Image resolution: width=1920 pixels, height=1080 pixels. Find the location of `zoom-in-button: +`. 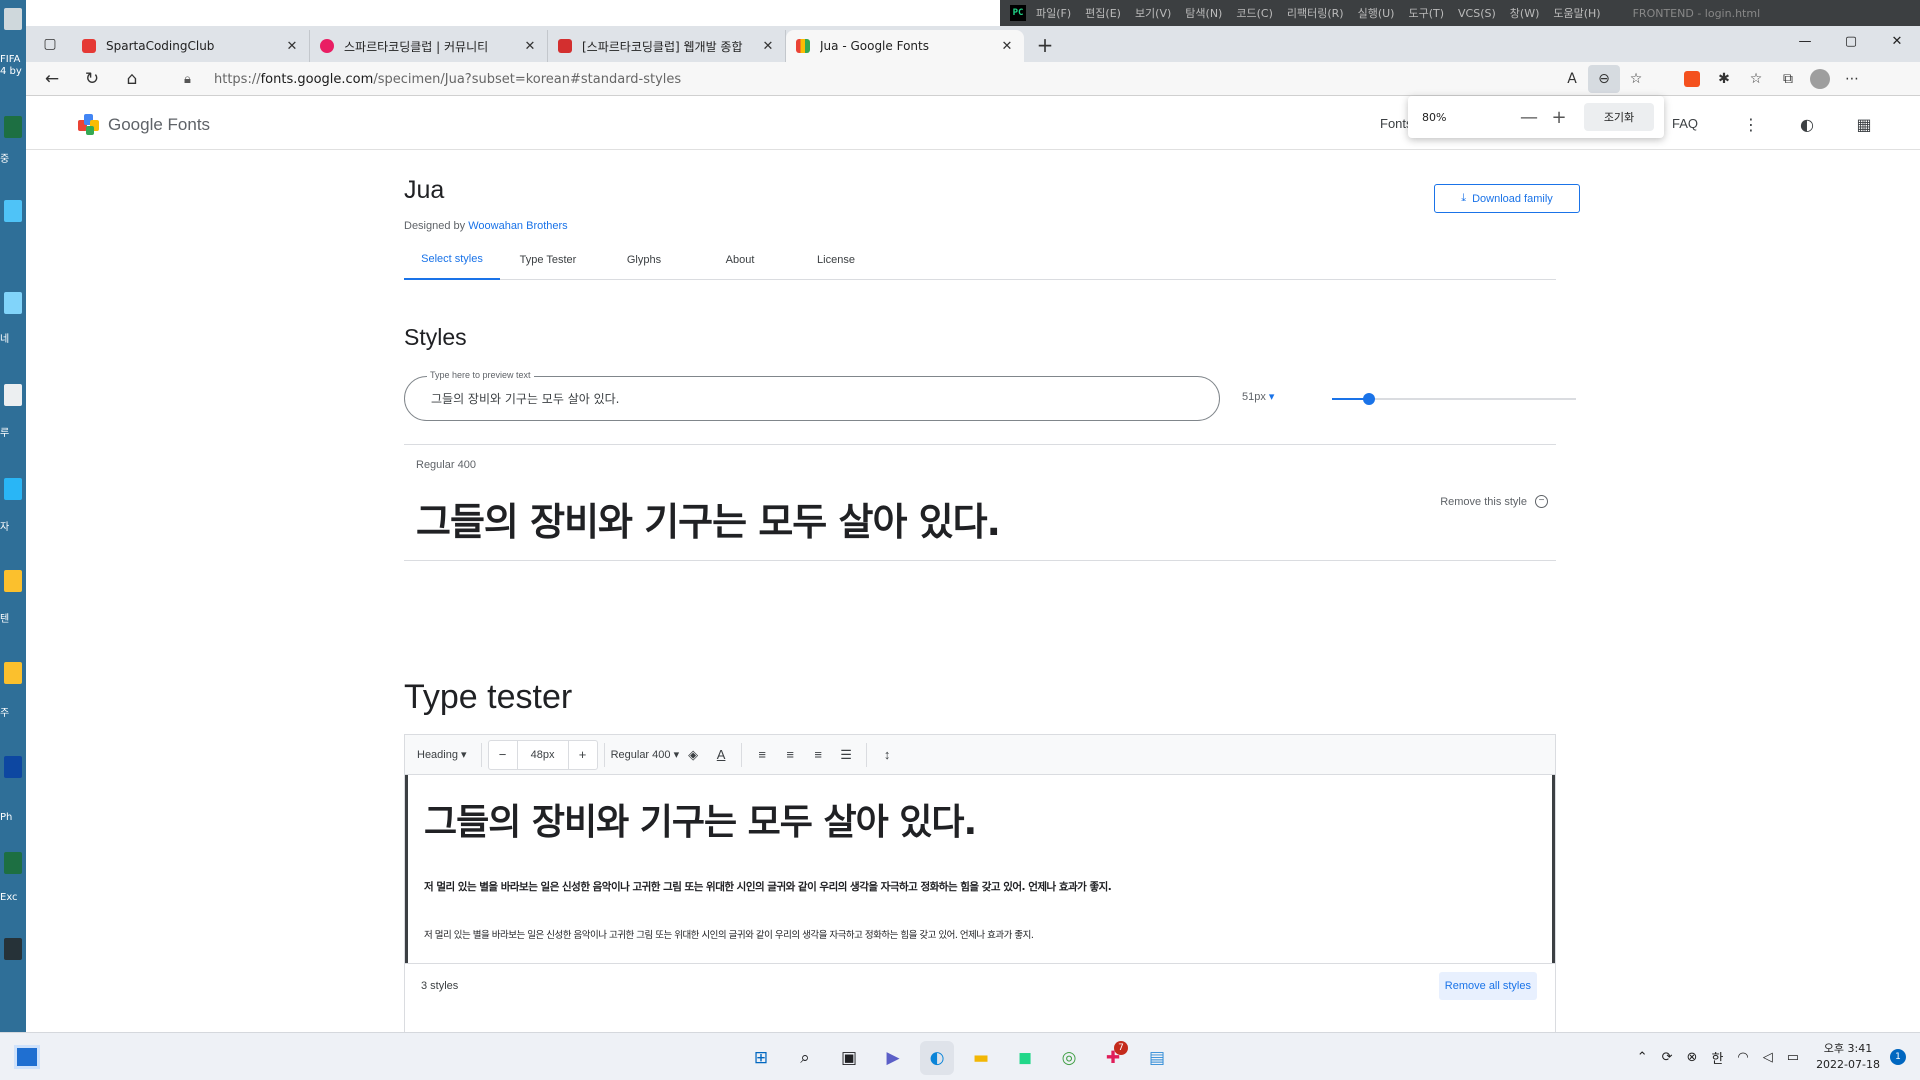

zoom-in-button: + is located at coordinates (1559, 117).